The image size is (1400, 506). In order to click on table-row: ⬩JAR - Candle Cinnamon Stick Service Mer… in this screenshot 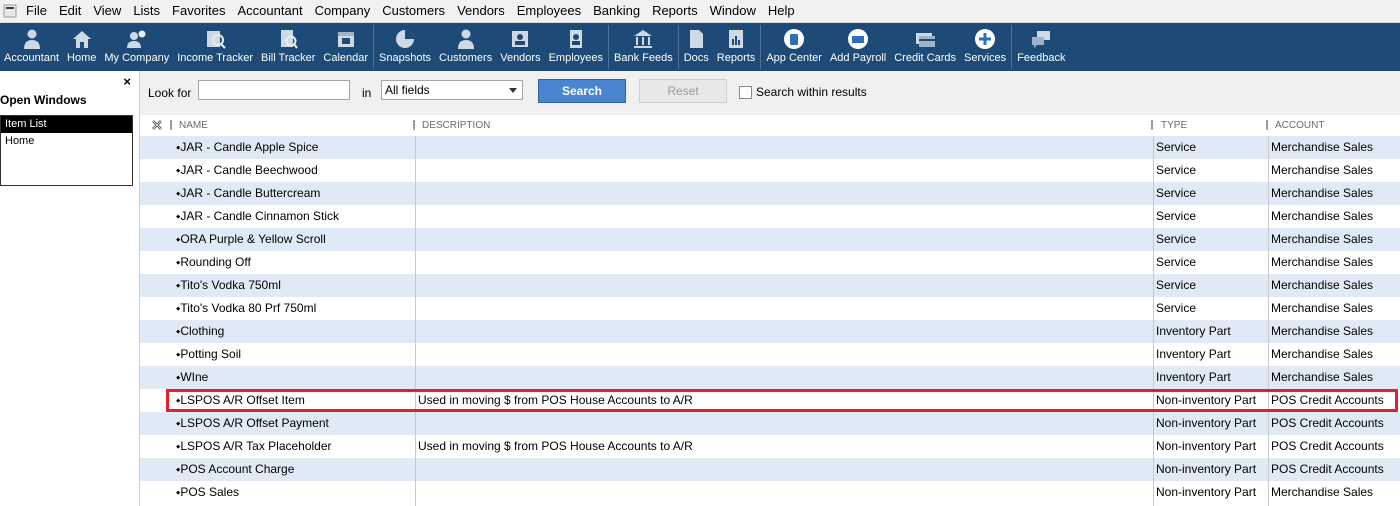, I will do `click(770, 216)`.